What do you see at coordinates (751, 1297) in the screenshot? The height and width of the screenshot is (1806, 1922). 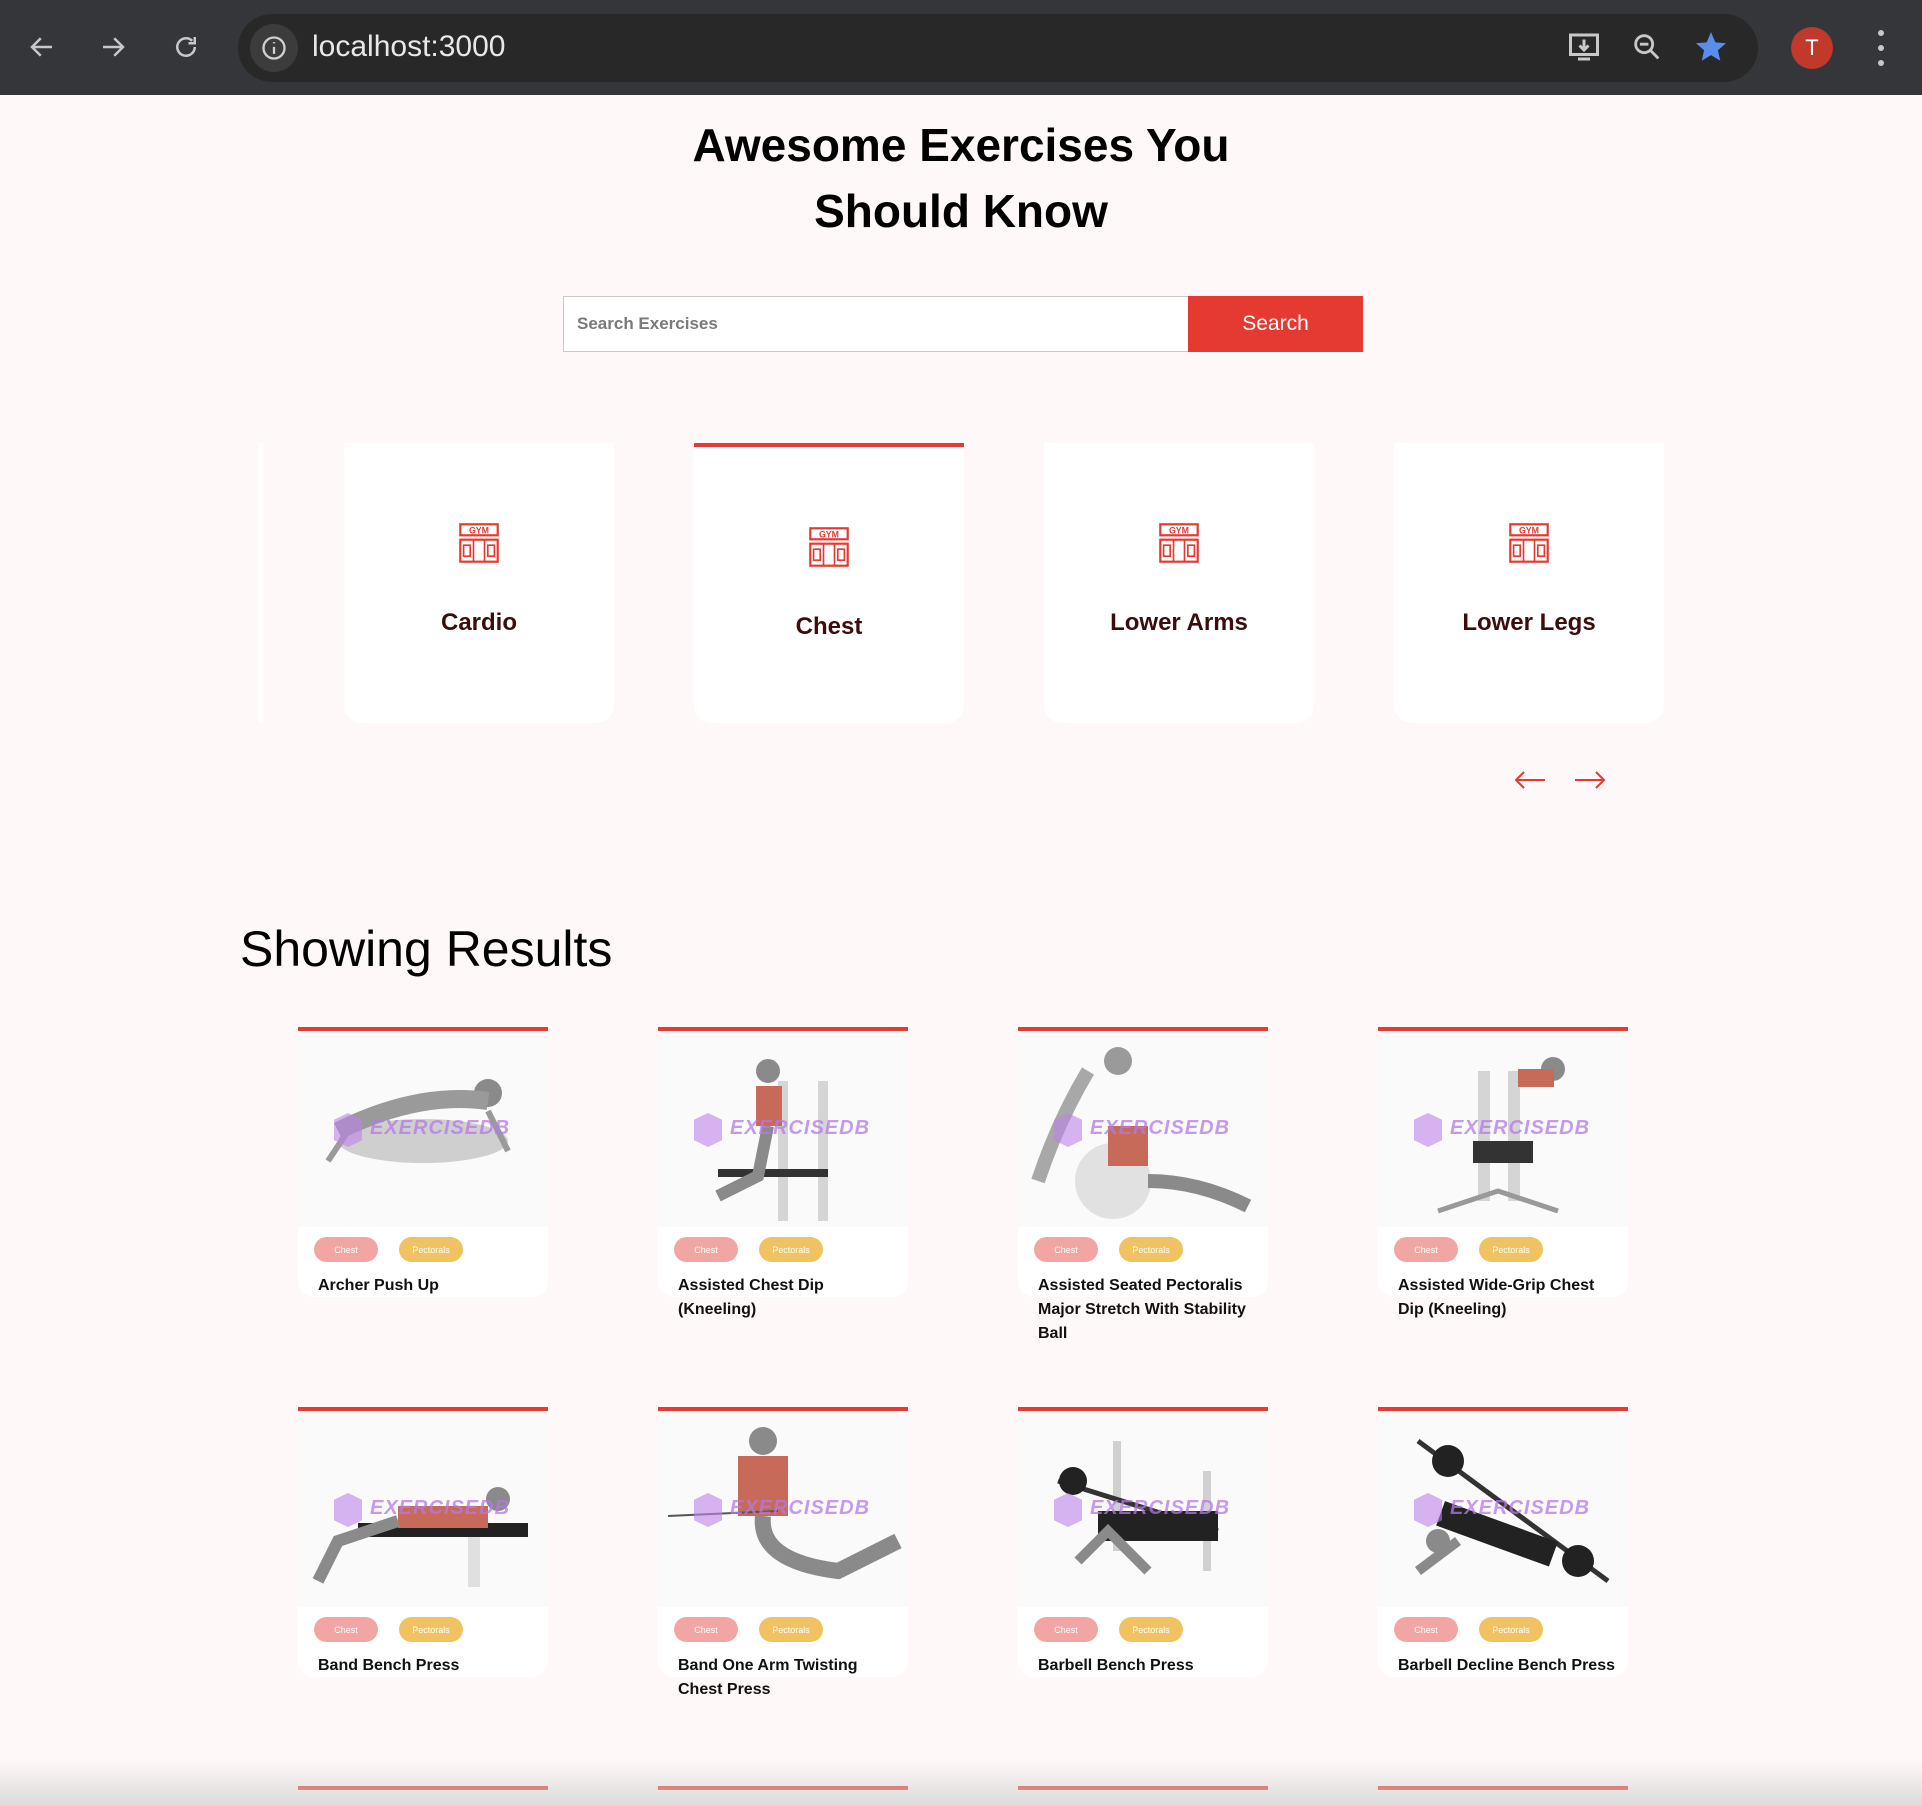 I see `exercise-name: Assisted Chest Dip (Kneeling)` at bounding box center [751, 1297].